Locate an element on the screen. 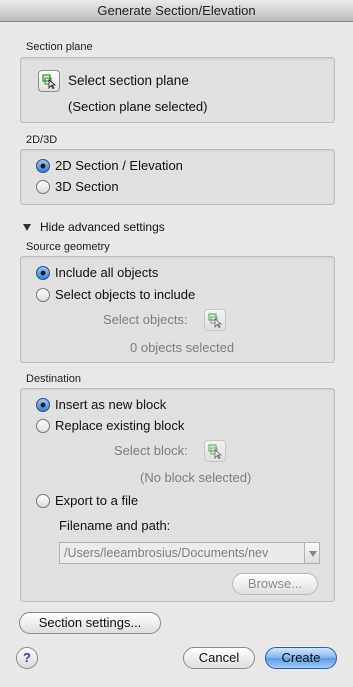 This screenshot has height=687, width=353. radio-export-to-file is located at coordinates (43, 501).